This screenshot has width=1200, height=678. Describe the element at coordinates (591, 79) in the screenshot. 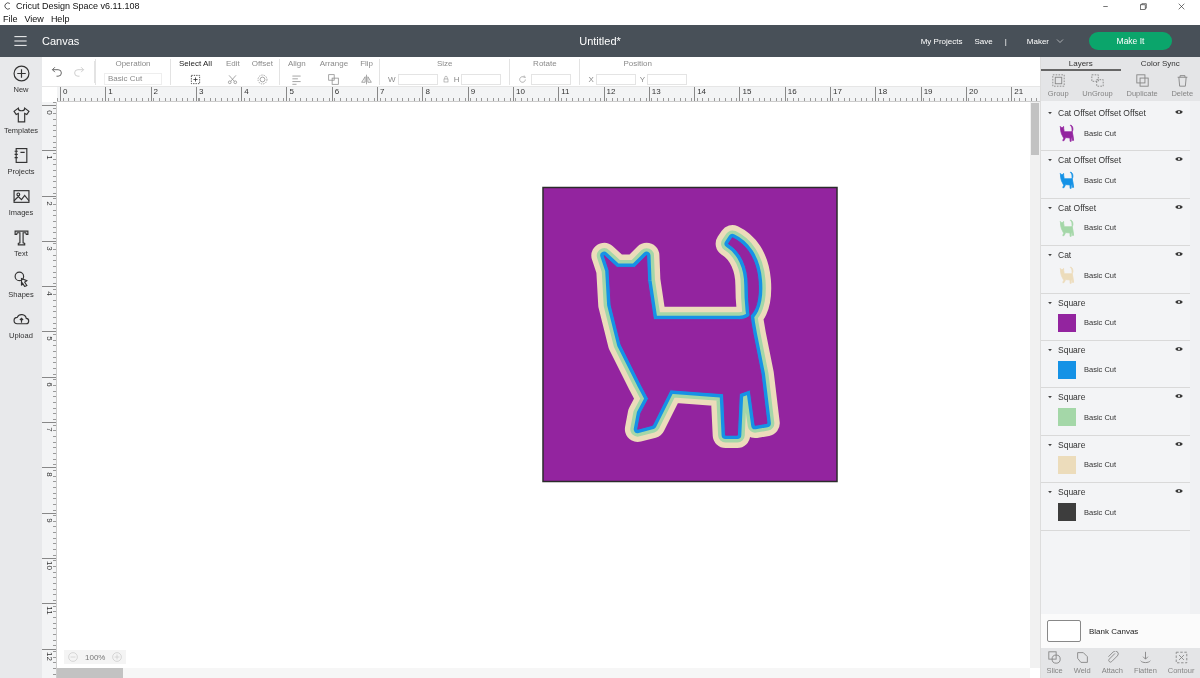

I see `field-label: X` at that location.